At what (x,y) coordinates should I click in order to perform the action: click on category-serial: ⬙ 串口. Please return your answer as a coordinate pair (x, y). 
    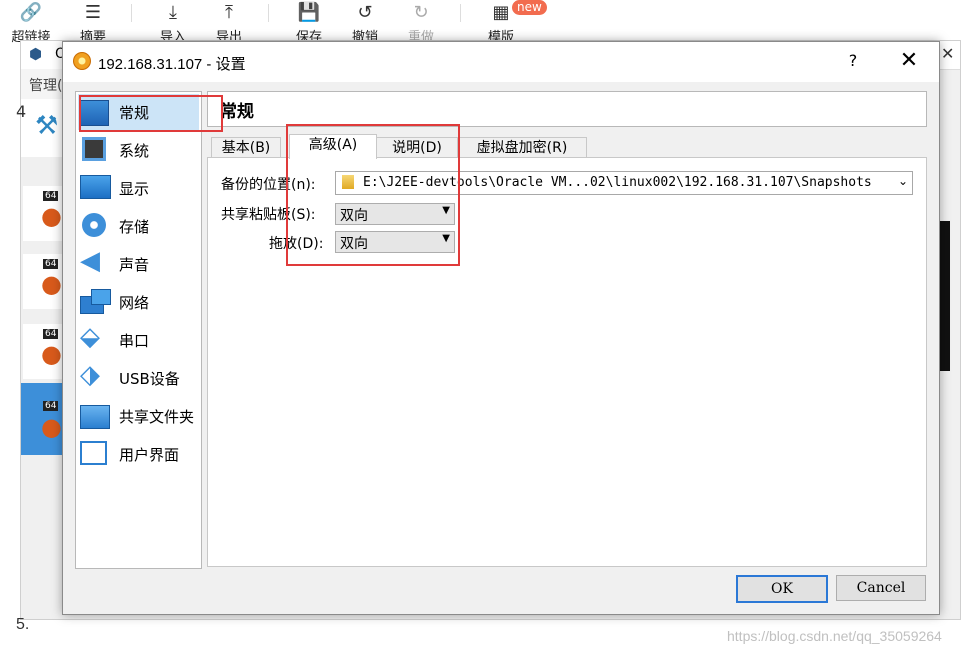
    Looking at the image, I should click on (138, 340).